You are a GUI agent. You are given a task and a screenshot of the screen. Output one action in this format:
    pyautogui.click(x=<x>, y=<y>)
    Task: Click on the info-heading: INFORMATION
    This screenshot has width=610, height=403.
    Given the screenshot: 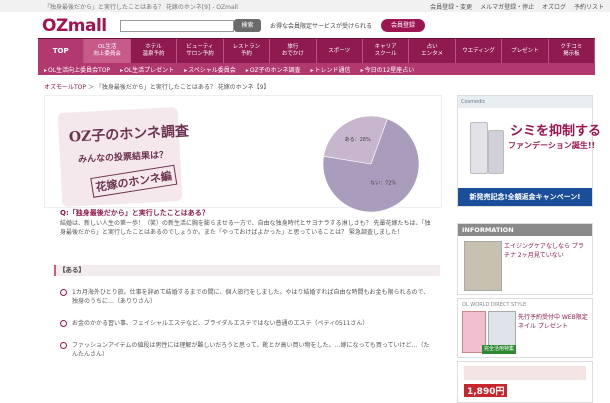 What is the action you would take?
    pyautogui.click(x=525, y=230)
    